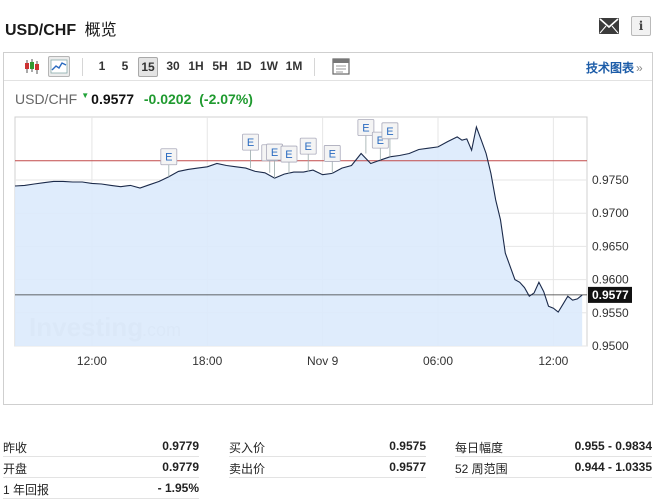 The height and width of the screenshot is (503, 658). Describe the element at coordinates (610, 180) in the screenshot. I see `y-axis-tick-label: 0.9750` at that location.